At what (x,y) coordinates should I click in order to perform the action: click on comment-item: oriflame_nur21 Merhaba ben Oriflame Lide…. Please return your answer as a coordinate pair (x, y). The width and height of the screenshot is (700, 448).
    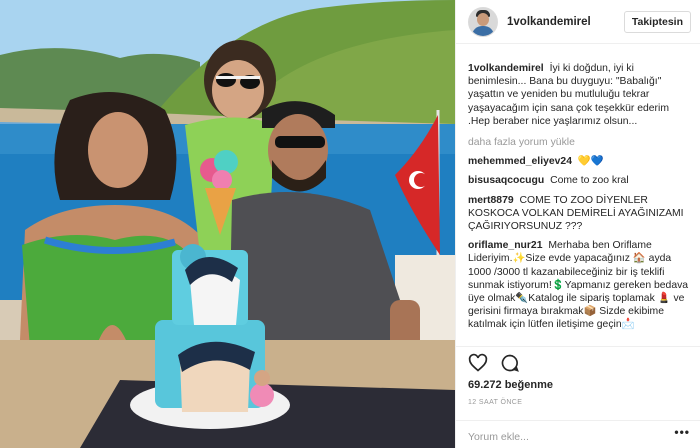
    Looking at the image, I should click on (579, 285).